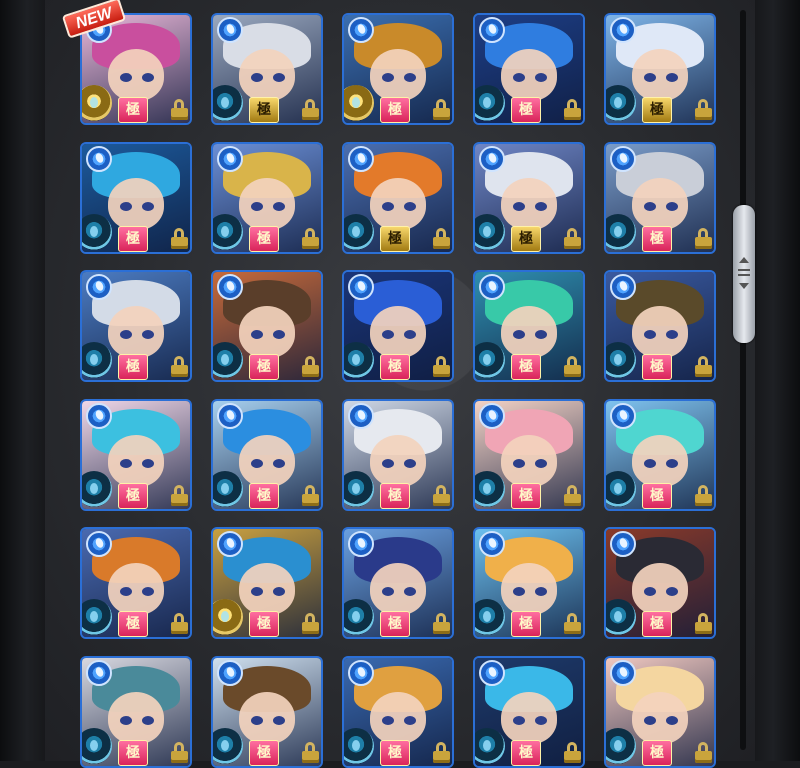 The width and height of the screenshot is (800, 768). Describe the element at coordinates (744, 274) in the screenshot. I see `scroll-thumb` at that location.